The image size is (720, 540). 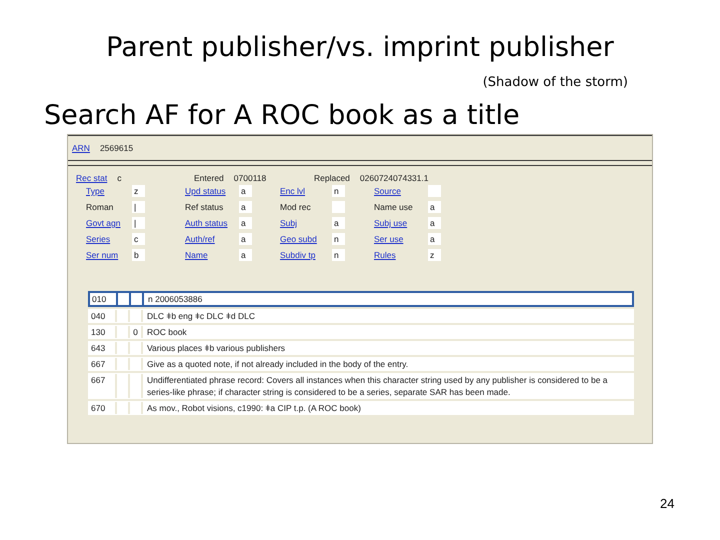 I want to click on field-link: Series, so click(x=105, y=239).